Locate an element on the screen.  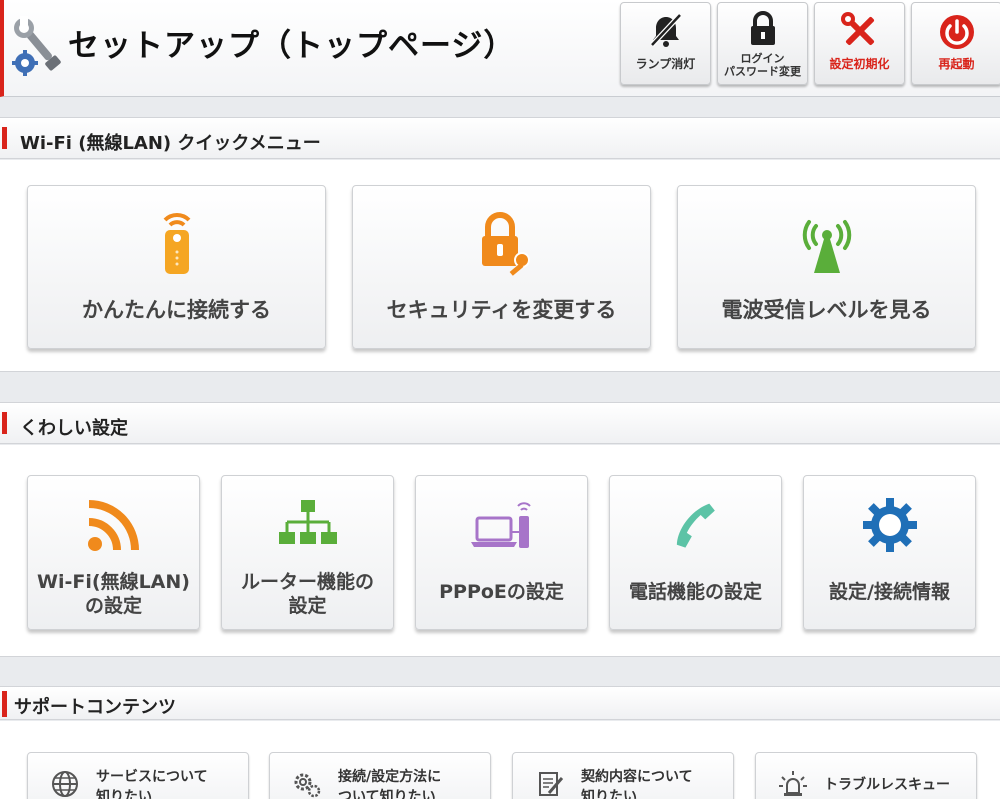
lock-icon is located at coordinates (763, 28).